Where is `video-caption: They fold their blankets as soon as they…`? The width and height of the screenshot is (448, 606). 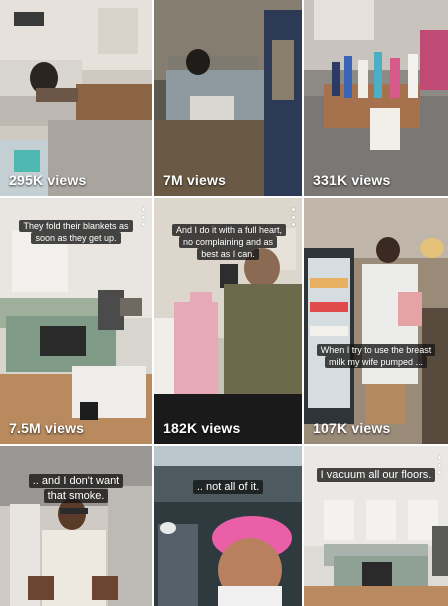
video-caption: They fold their blankets as soon as they… is located at coordinates (76, 232).